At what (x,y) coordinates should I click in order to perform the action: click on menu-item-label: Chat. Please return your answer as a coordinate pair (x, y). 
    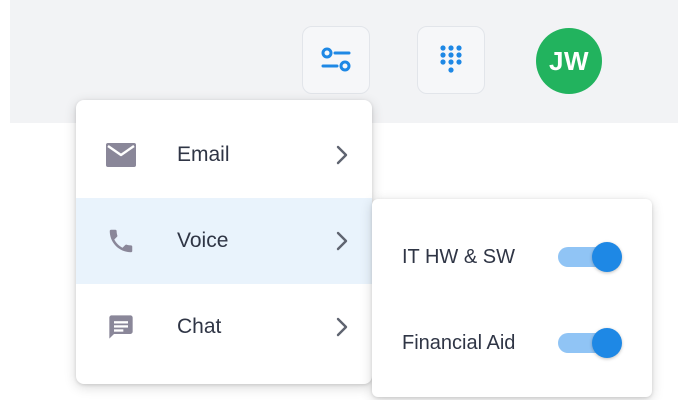
    Looking at the image, I should click on (199, 326).